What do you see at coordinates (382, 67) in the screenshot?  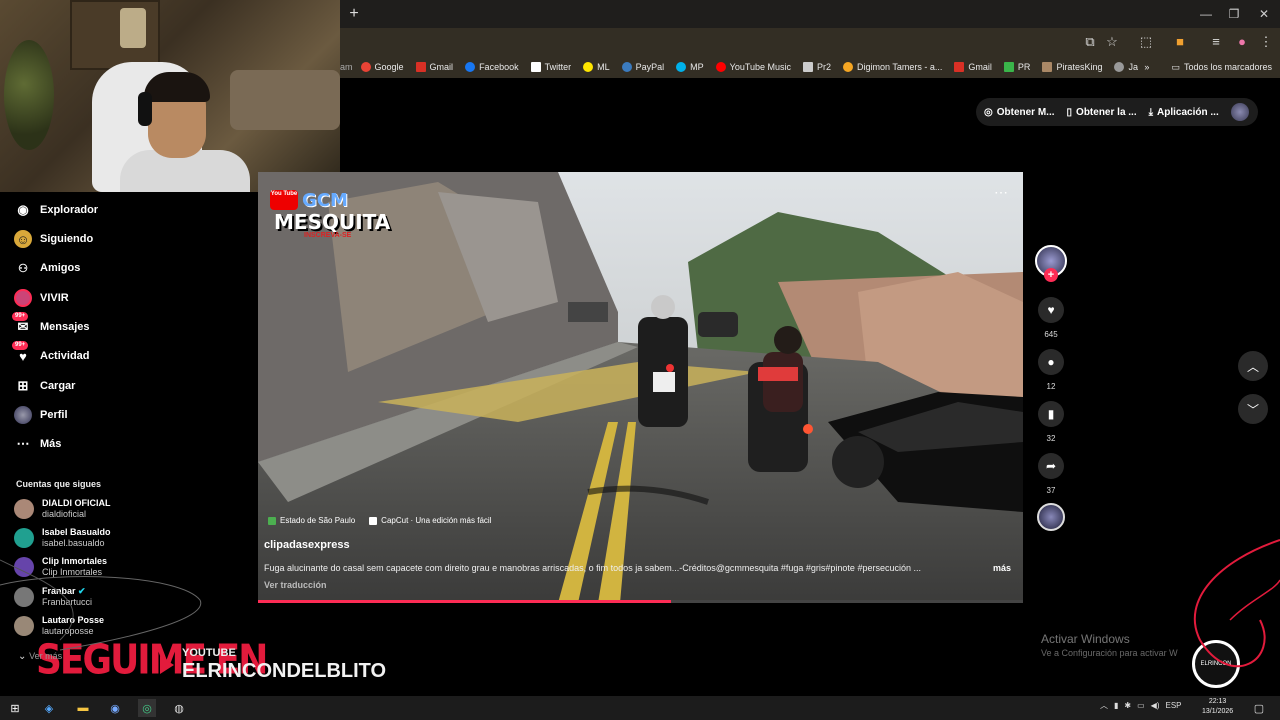 I see `bookmark-google: Google` at bounding box center [382, 67].